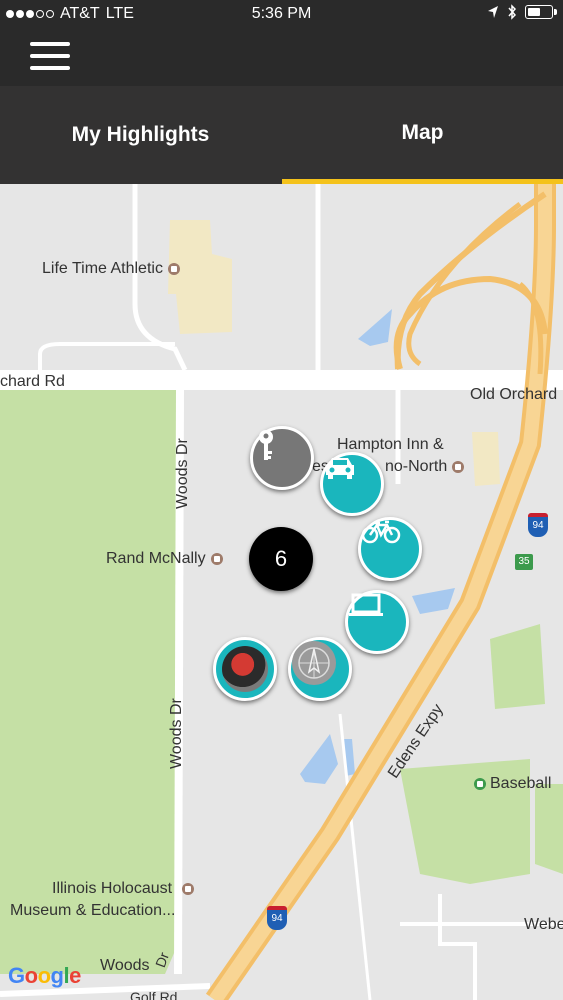 The image size is (563, 1000). I want to click on location-arrow-icon, so click(493, 12).